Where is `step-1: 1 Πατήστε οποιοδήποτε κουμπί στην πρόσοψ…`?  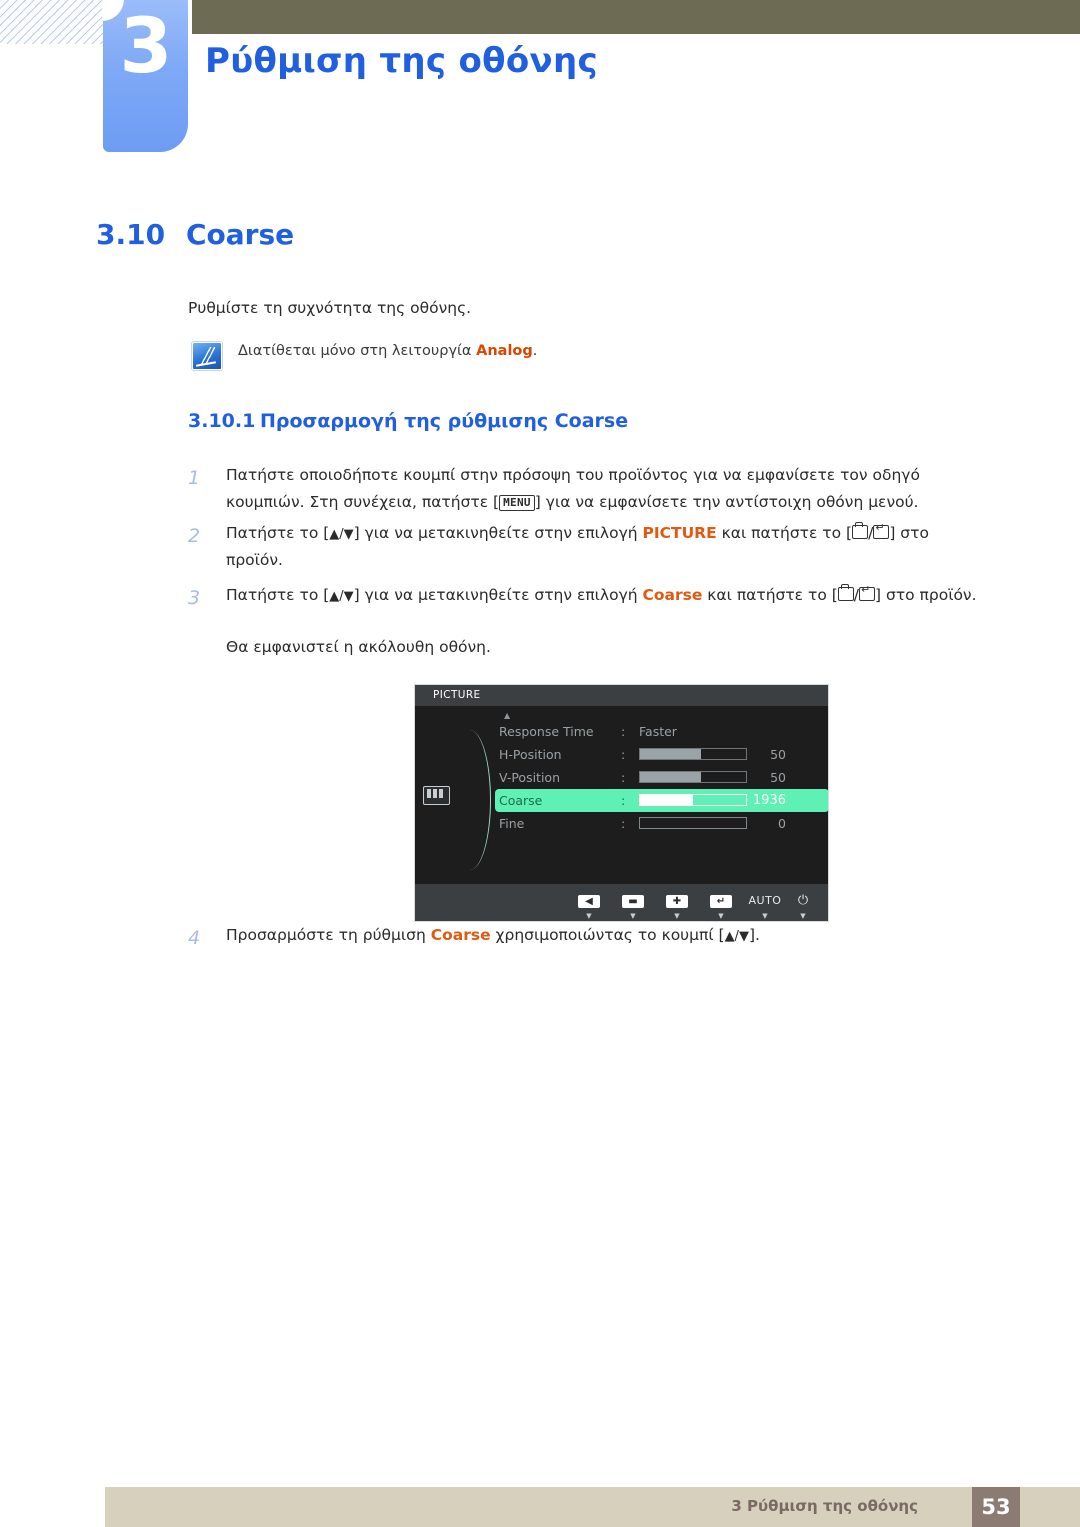 step-1: 1 Πατήστε οποιοδήποτε κουμπί στην πρόσοψ… is located at coordinates (573, 488).